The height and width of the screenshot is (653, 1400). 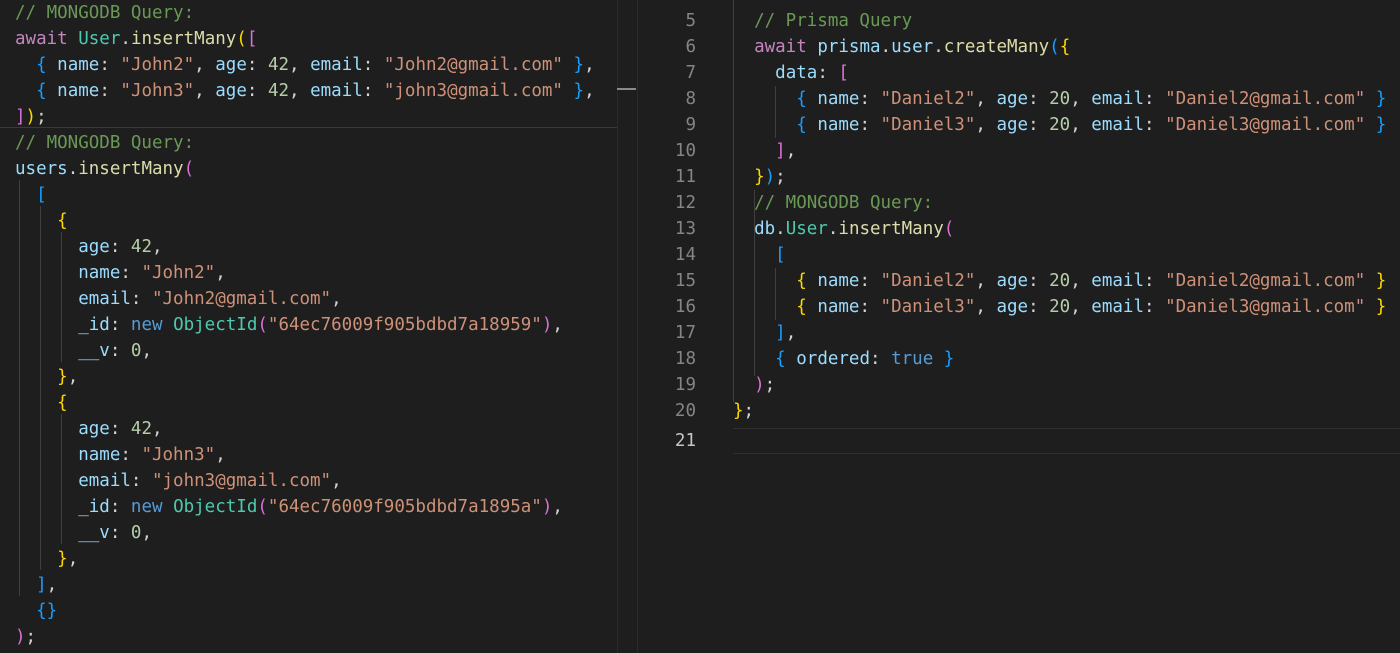 I want to click on code-line: name: "John3",, so click(x=152, y=455).